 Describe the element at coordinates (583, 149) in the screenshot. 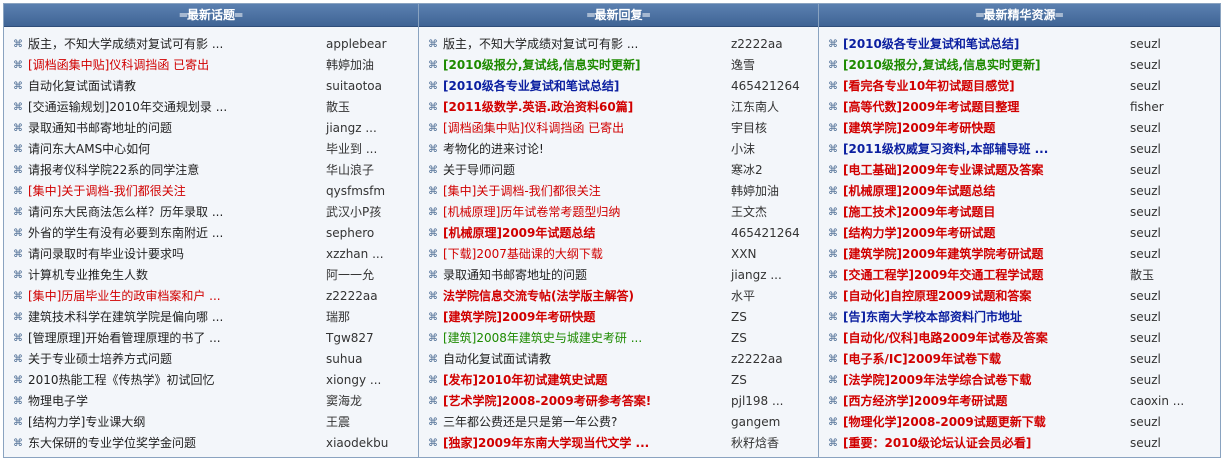

I see `topic-link: 考物化的进来讨论!` at that location.